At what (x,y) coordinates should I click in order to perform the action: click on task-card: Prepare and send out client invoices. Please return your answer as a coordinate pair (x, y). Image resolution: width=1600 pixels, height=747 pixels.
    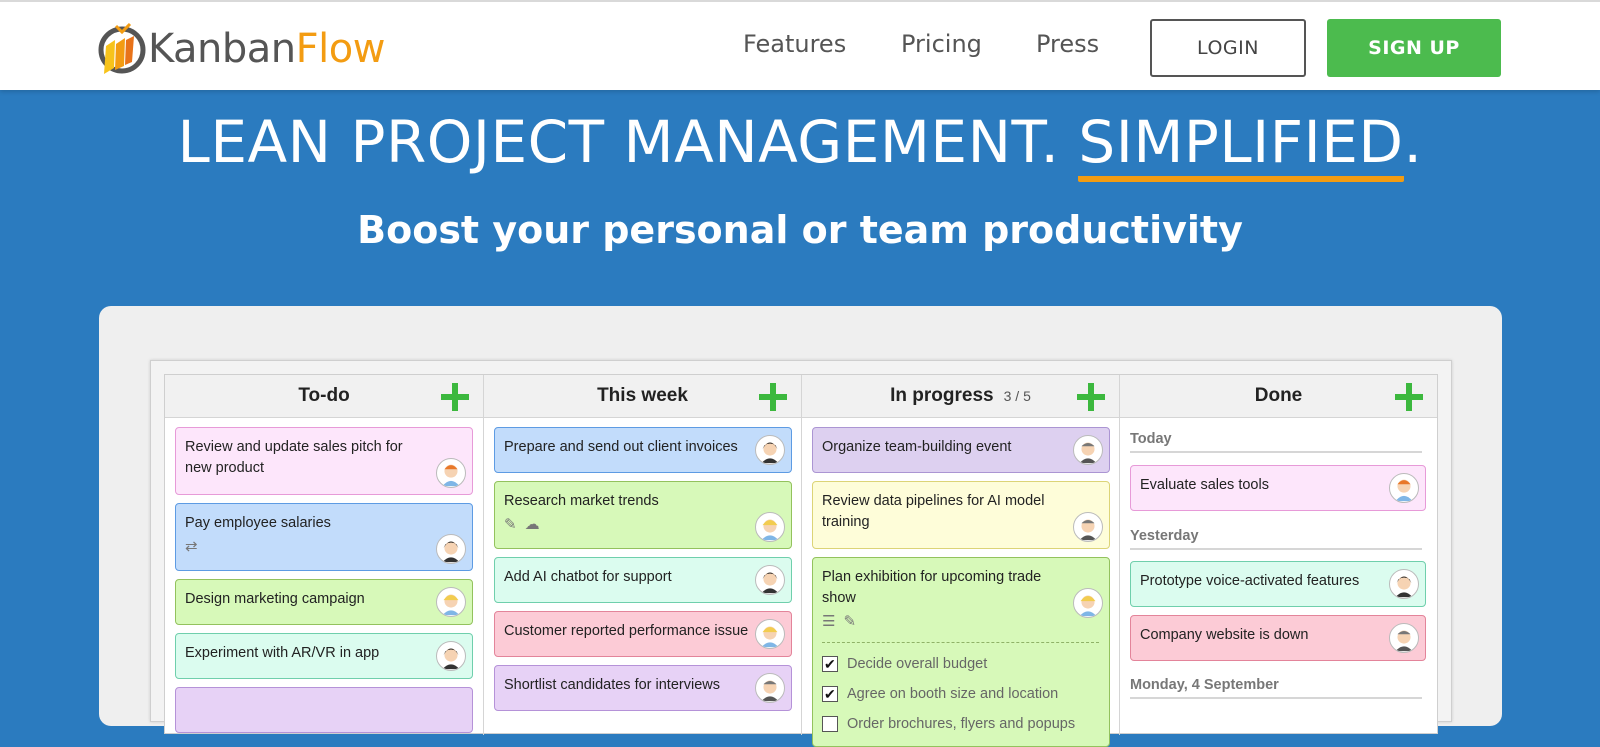
    Looking at the image, I should click on (643, 450).